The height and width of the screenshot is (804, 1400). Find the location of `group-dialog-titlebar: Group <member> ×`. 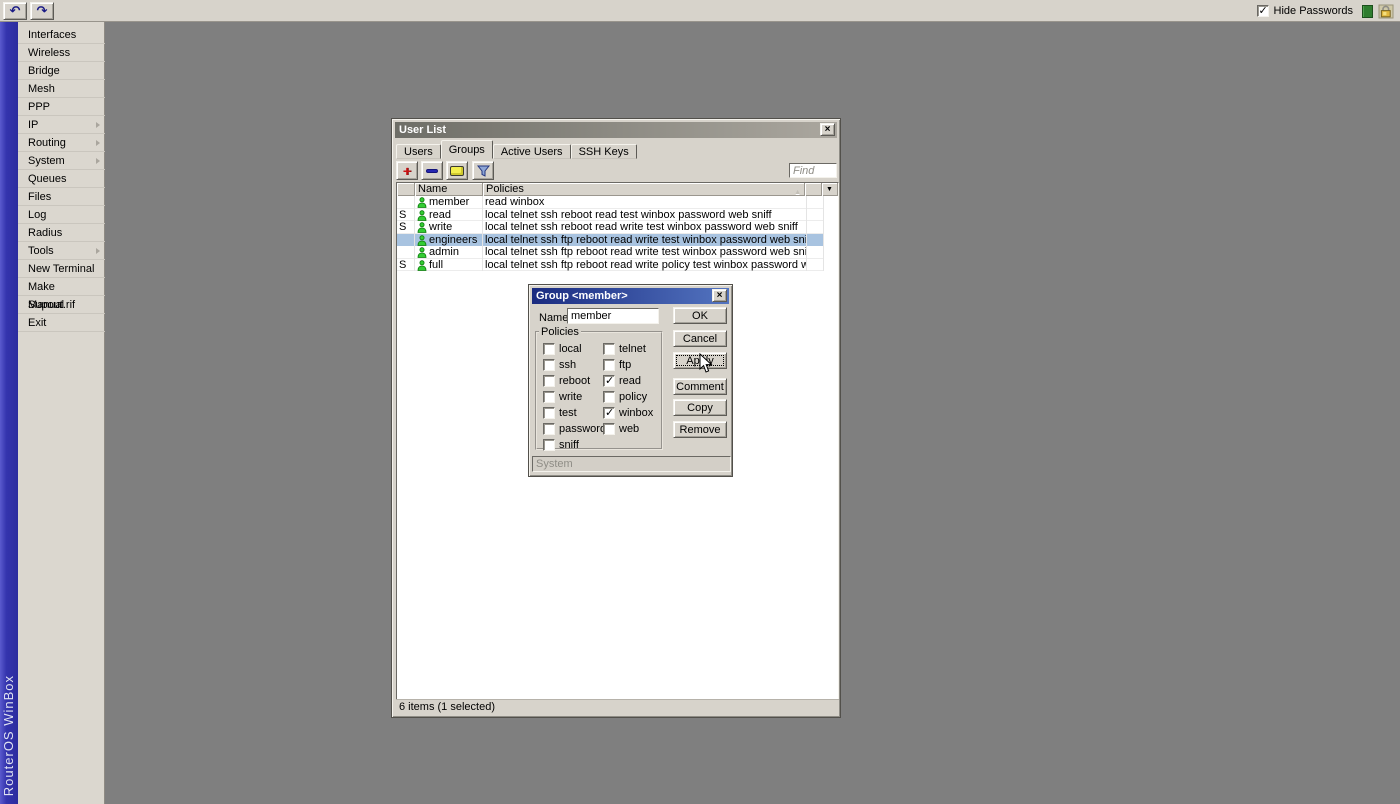

group-dialog-titlebar: Group <member> × is located at coordinates (630, 296).